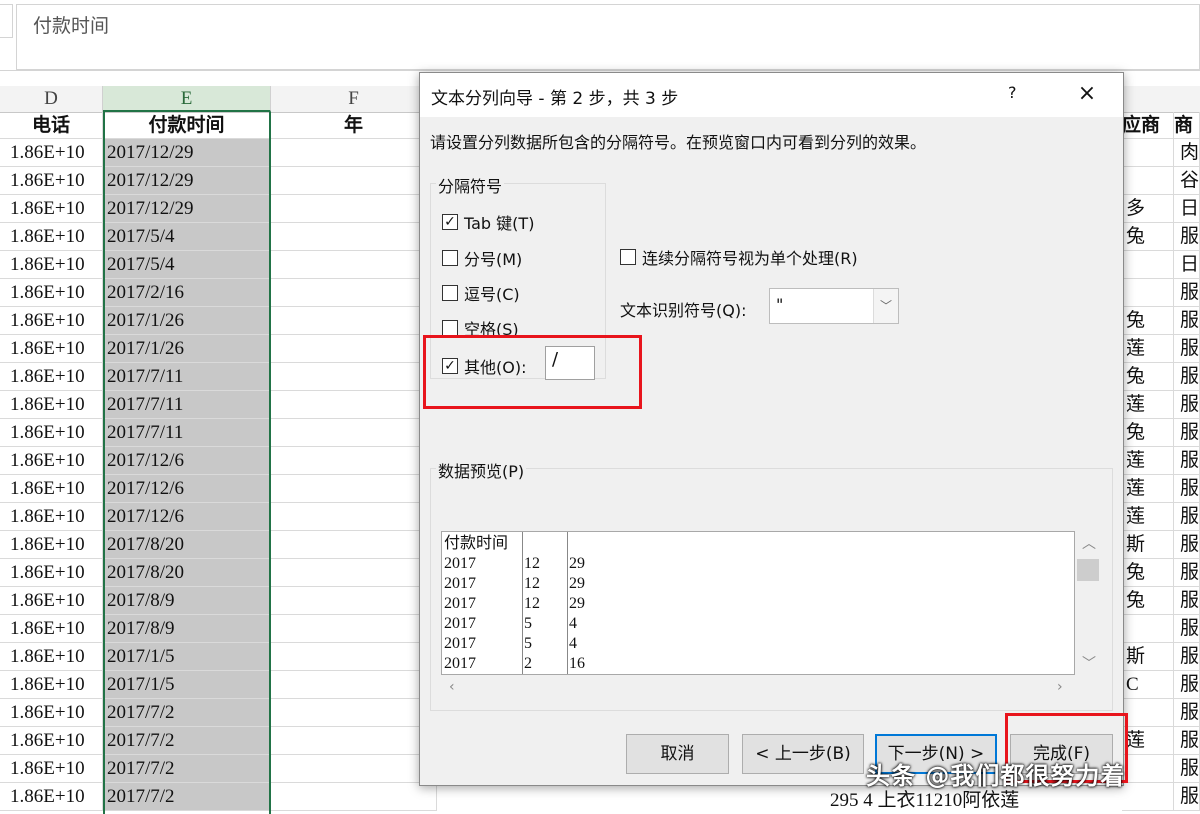 Image resolution: width=1200 pixels, height=814 pixels. What do you see at coordinates (450, 293) in the screenshot?
I see `comma-checkbox` at bounding box center [450, 293].